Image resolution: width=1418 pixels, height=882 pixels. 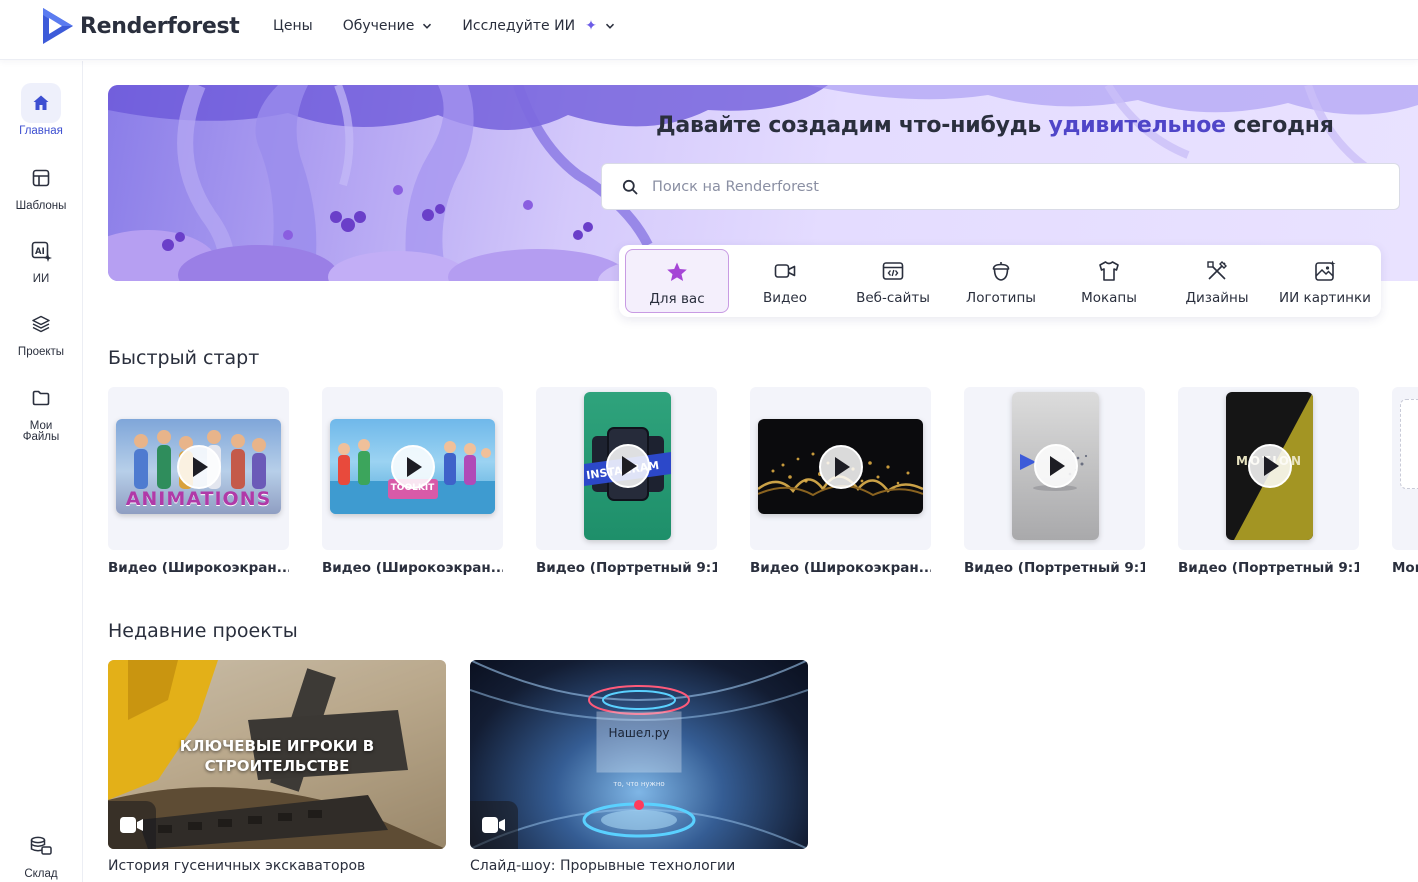 I want to click on quick-start-card: ANIMATIONS, so click(x=198, y=468).